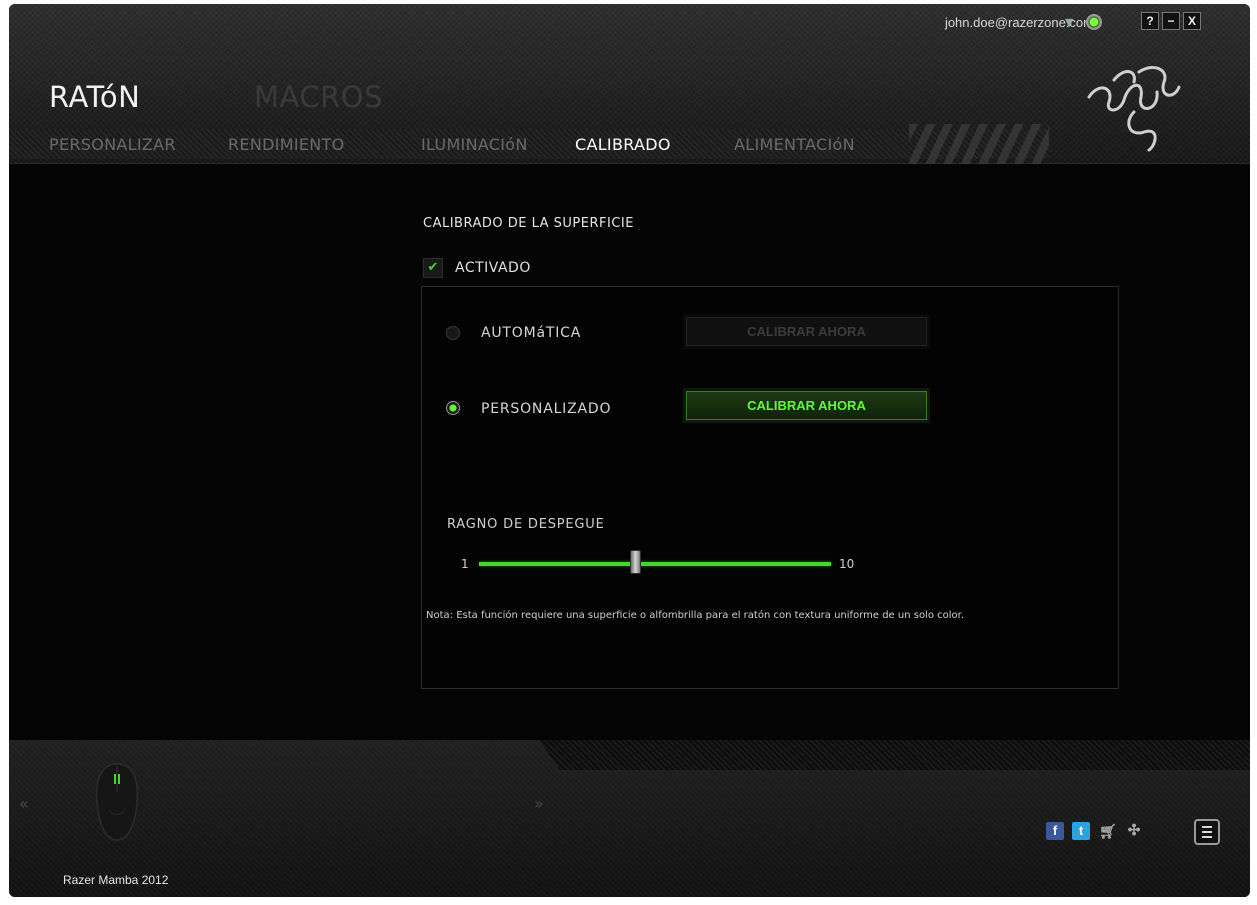  I want to click on enabled-checkbox: ✔, so click(433, 268).